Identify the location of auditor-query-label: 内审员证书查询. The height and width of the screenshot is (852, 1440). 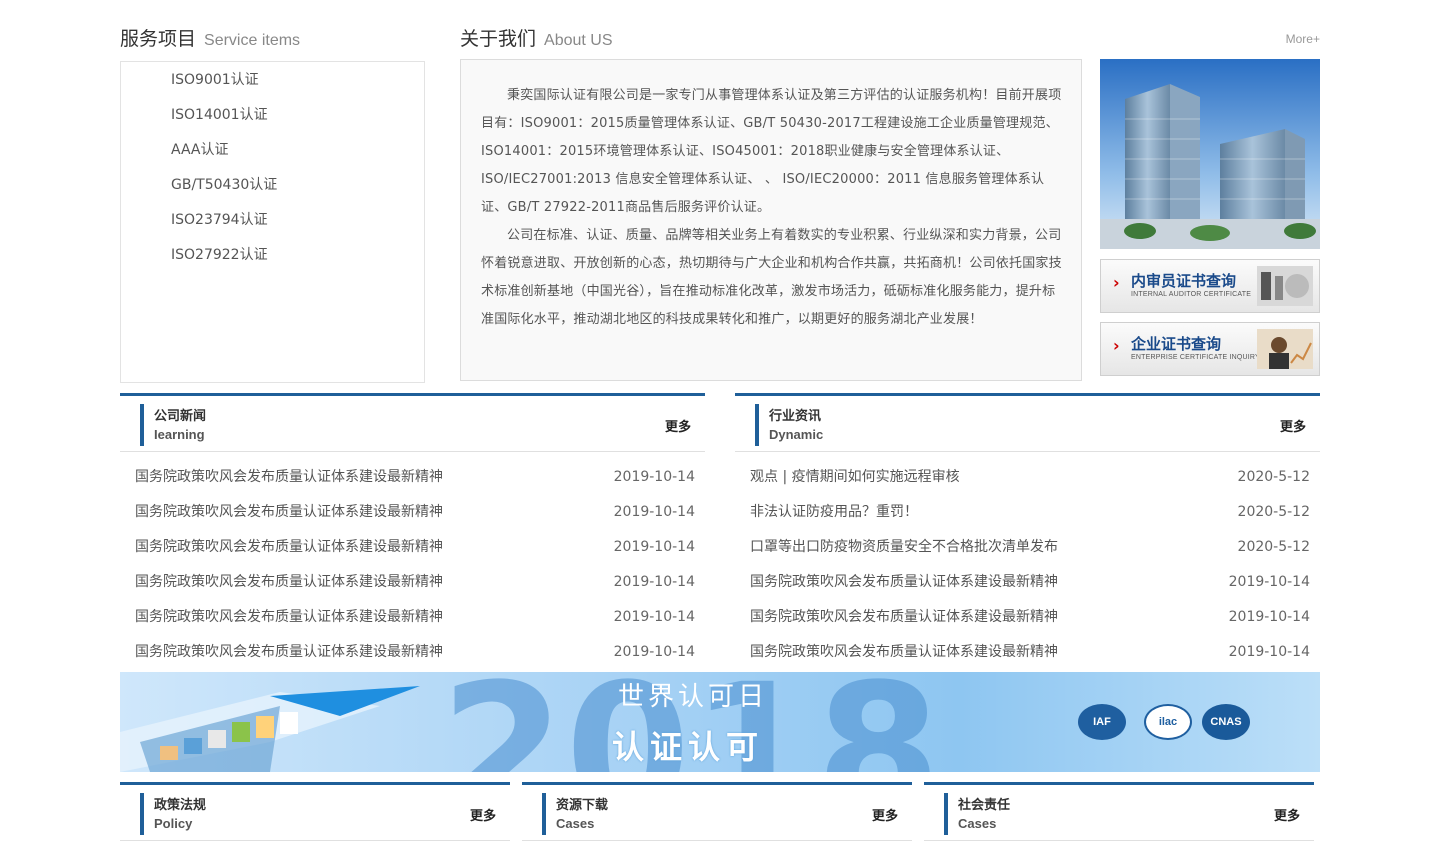
(1184, 281).